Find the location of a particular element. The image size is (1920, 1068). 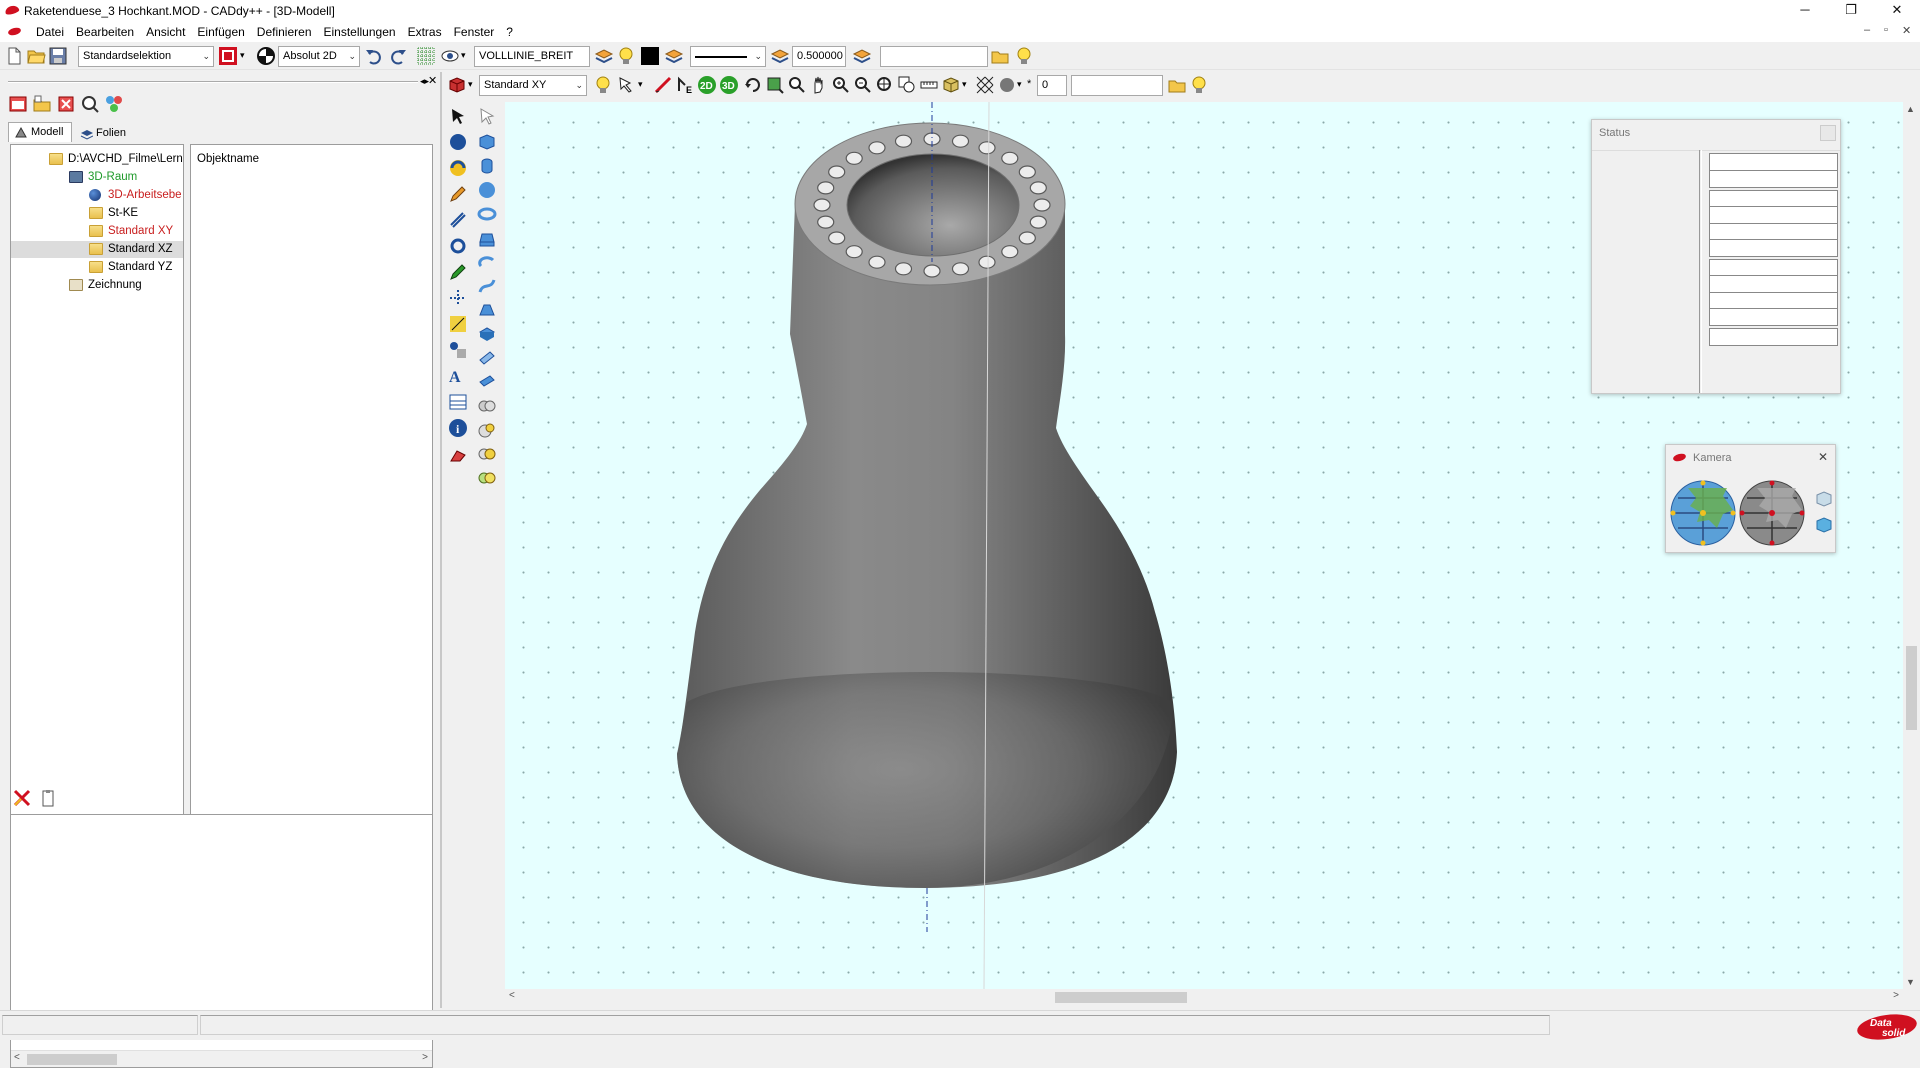

select-arrow-icon is located at coordinates (458, 116).